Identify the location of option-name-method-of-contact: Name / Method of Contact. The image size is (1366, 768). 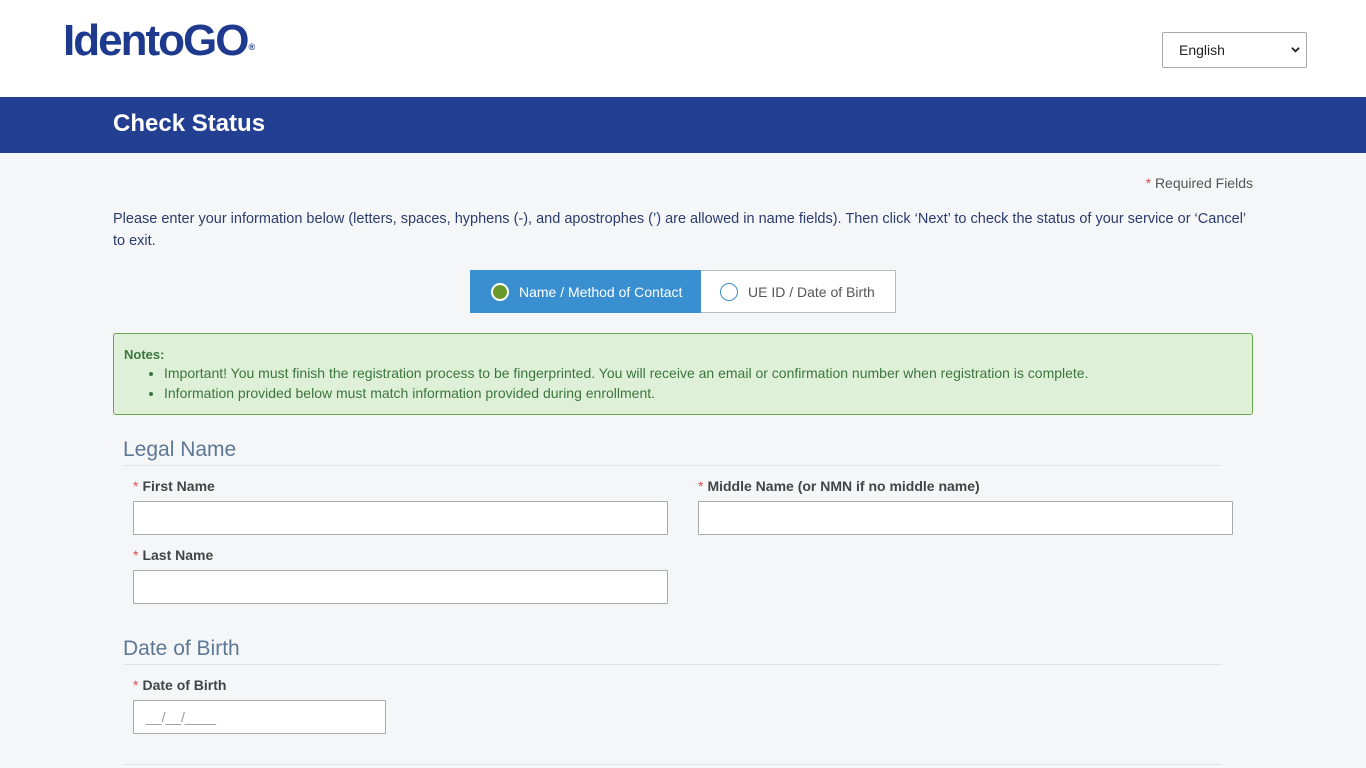
(585, 291).